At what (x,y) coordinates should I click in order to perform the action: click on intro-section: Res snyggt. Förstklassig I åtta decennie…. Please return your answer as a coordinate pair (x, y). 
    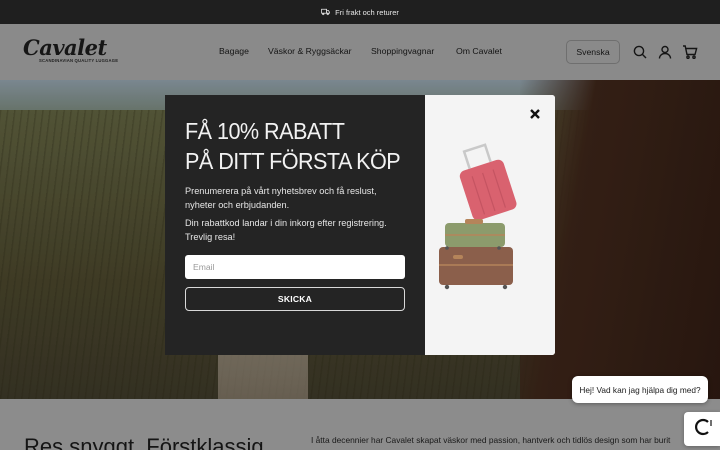
    Looking at the image, I should click on (360, 424).